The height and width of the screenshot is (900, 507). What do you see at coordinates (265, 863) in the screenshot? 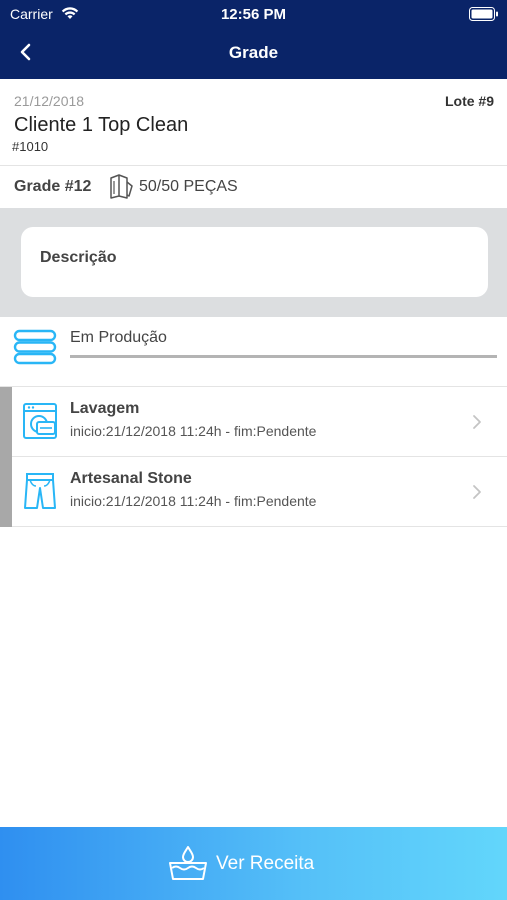
I see `ver-receita-label: Ver Receita` at bounding box center [265, 863].